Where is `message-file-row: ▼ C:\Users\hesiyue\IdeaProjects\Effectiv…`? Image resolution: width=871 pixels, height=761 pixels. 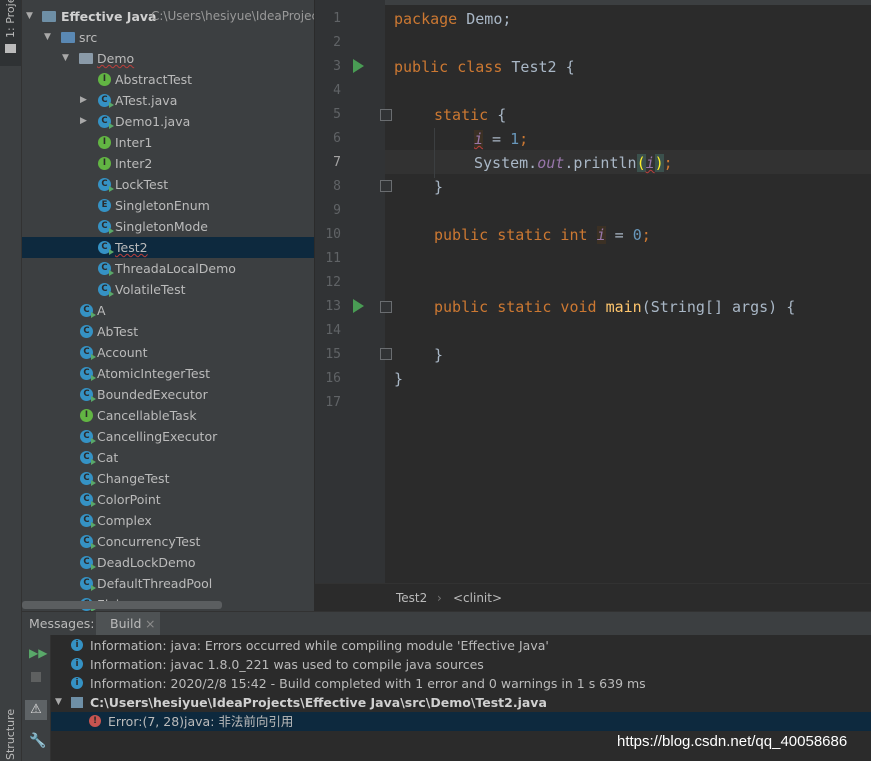
message-file-row: ▼ C:\Users\hesiyue\IdeaProjects\Effectiv… is located at coordinates (461, 702).